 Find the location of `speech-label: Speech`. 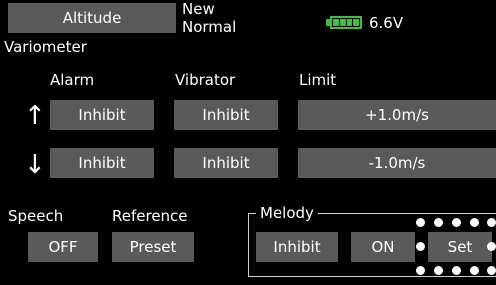

speech-label: Speech is located at coordinates (36, 216).